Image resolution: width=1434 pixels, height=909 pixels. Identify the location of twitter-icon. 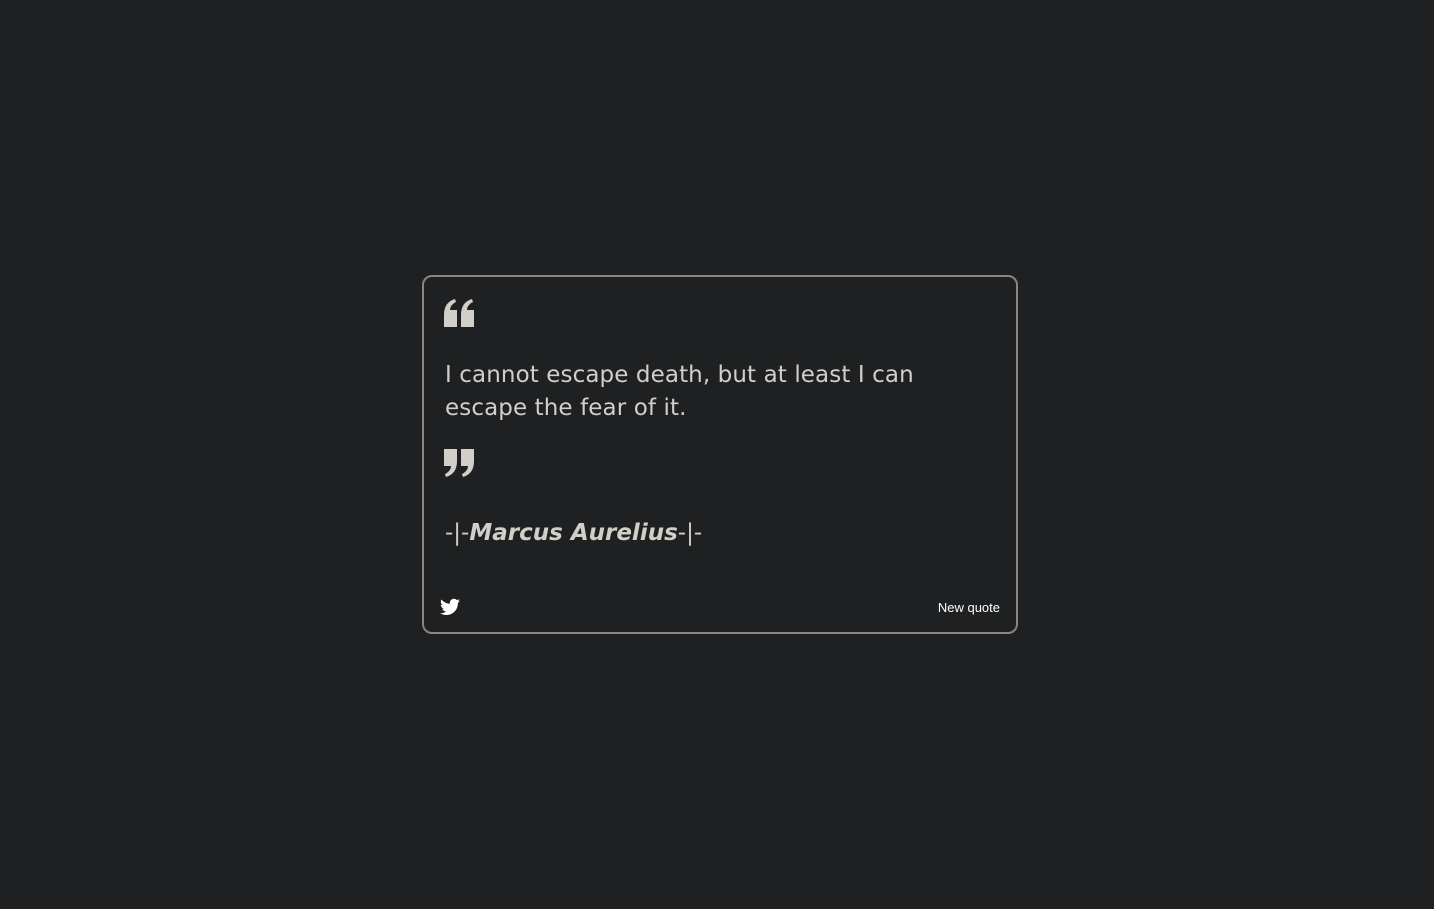
(450, 607).